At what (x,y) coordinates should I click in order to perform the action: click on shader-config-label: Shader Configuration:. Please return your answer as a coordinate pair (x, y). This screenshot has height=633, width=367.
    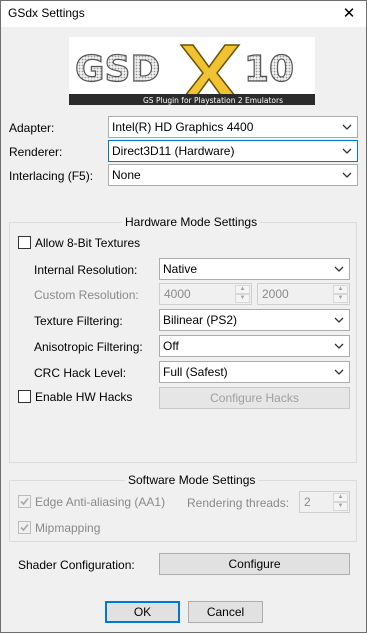
    Looking at the image, I should click on (76, 565).